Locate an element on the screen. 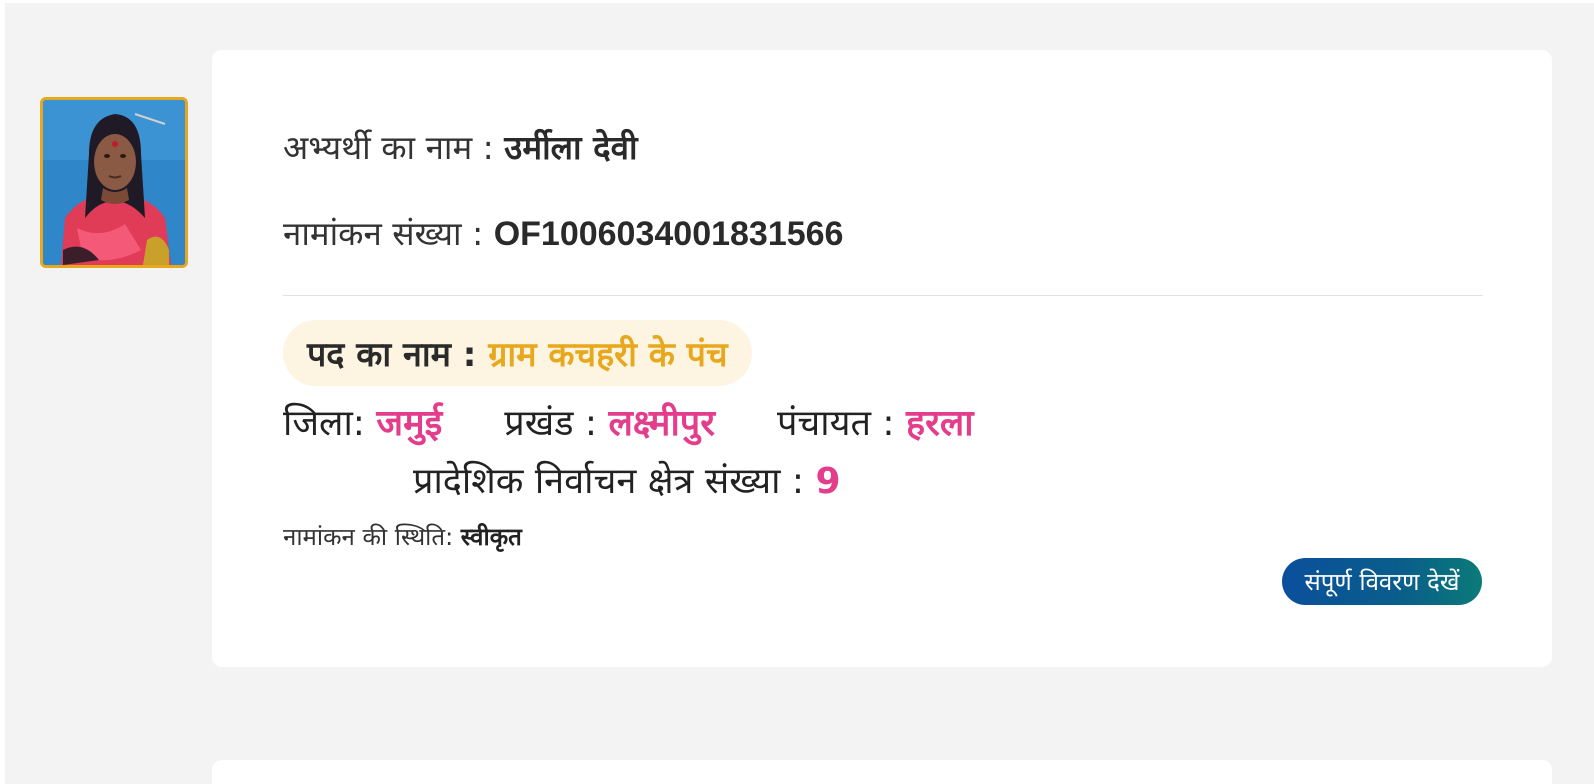 This screenshot has height=784, width=1594. panchayat-item: पंचायत : हरला is located at coordinates (875, 424).